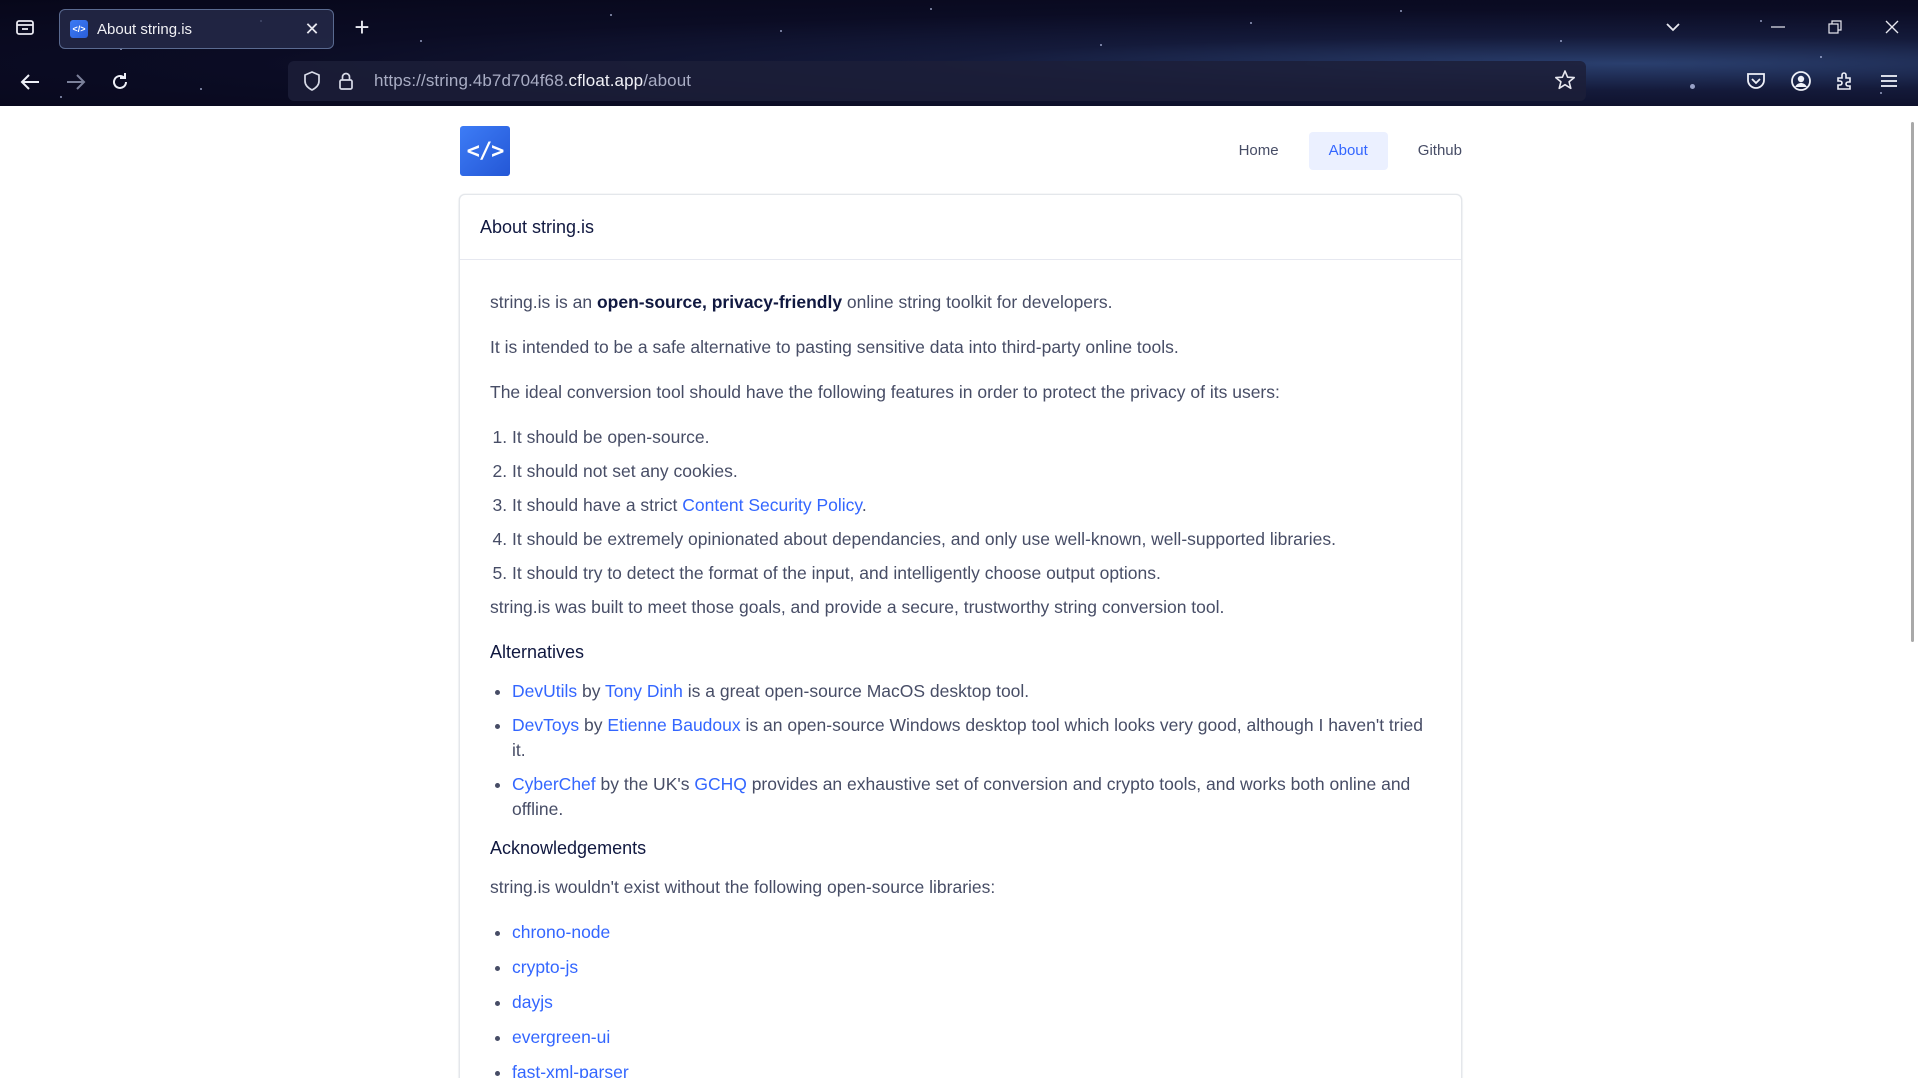 The image size is (1918, 1078). What do you see at coordinates (545, 725) in the screenshot?
I see `devtoys-link: DevToys` at bounding box center [545, 725].